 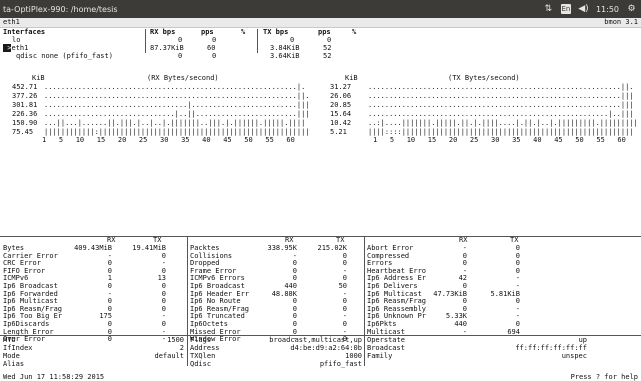 What do you see at coordinates (341, 114) in the screenshot?
I see `tx-ytick: 15.64` at bounding box center [341, 114].